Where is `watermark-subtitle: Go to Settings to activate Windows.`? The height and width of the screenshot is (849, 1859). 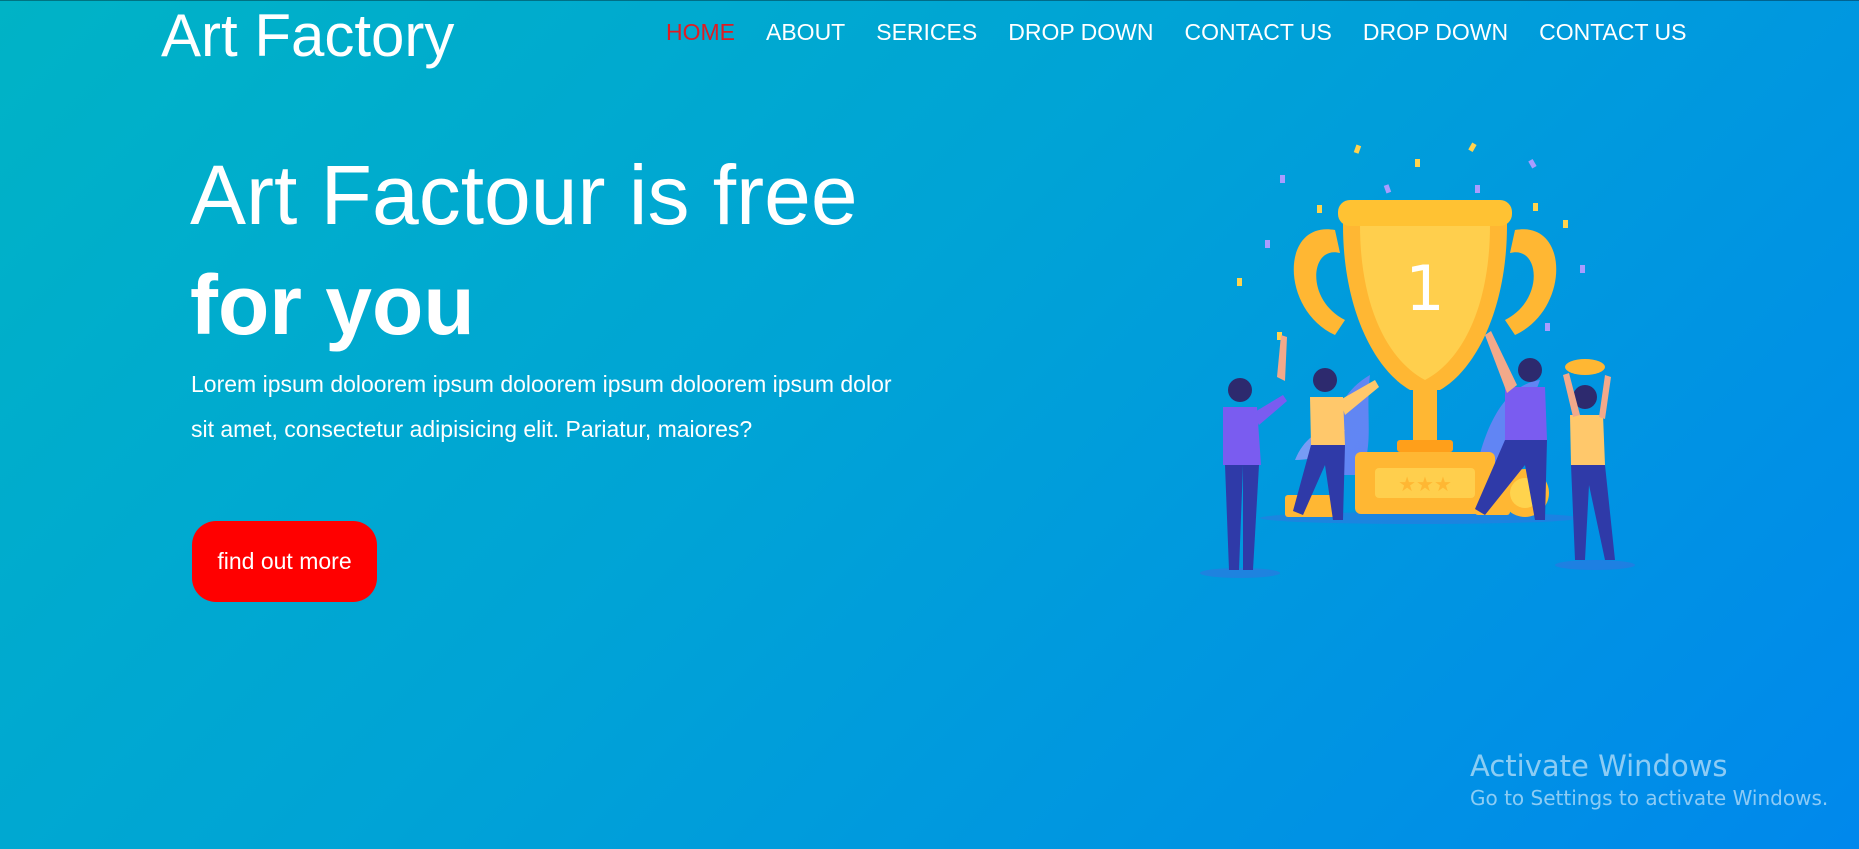
watermark-subtitle: Go to Settings to activate Windows. is located at coordinates (1649, 798).